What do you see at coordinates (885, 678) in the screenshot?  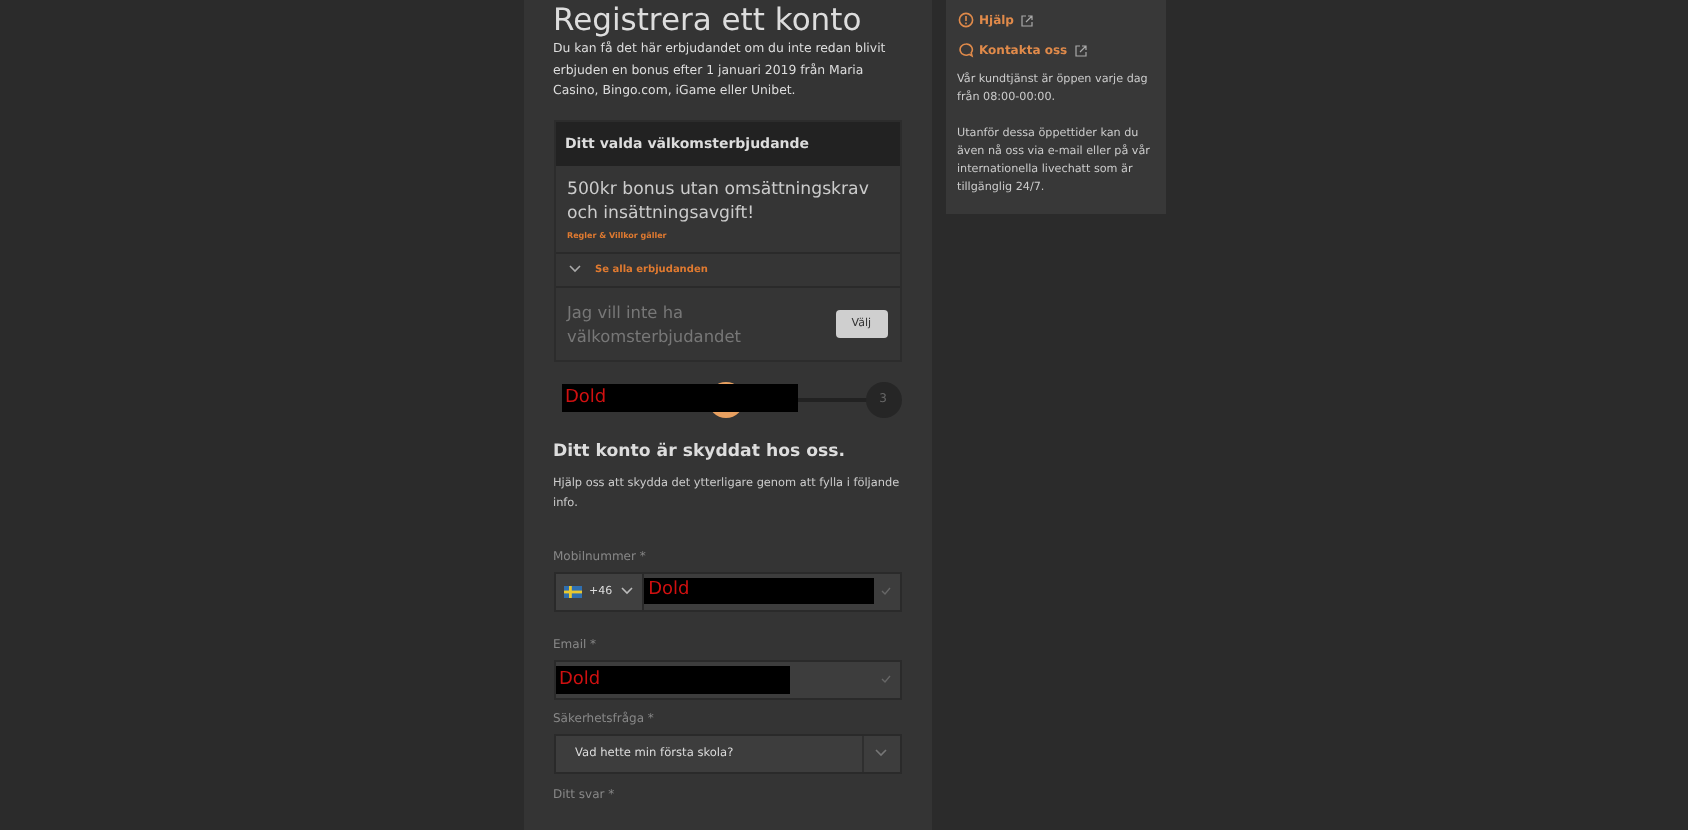 I see `check-icon` at bounding box center [885, 678].